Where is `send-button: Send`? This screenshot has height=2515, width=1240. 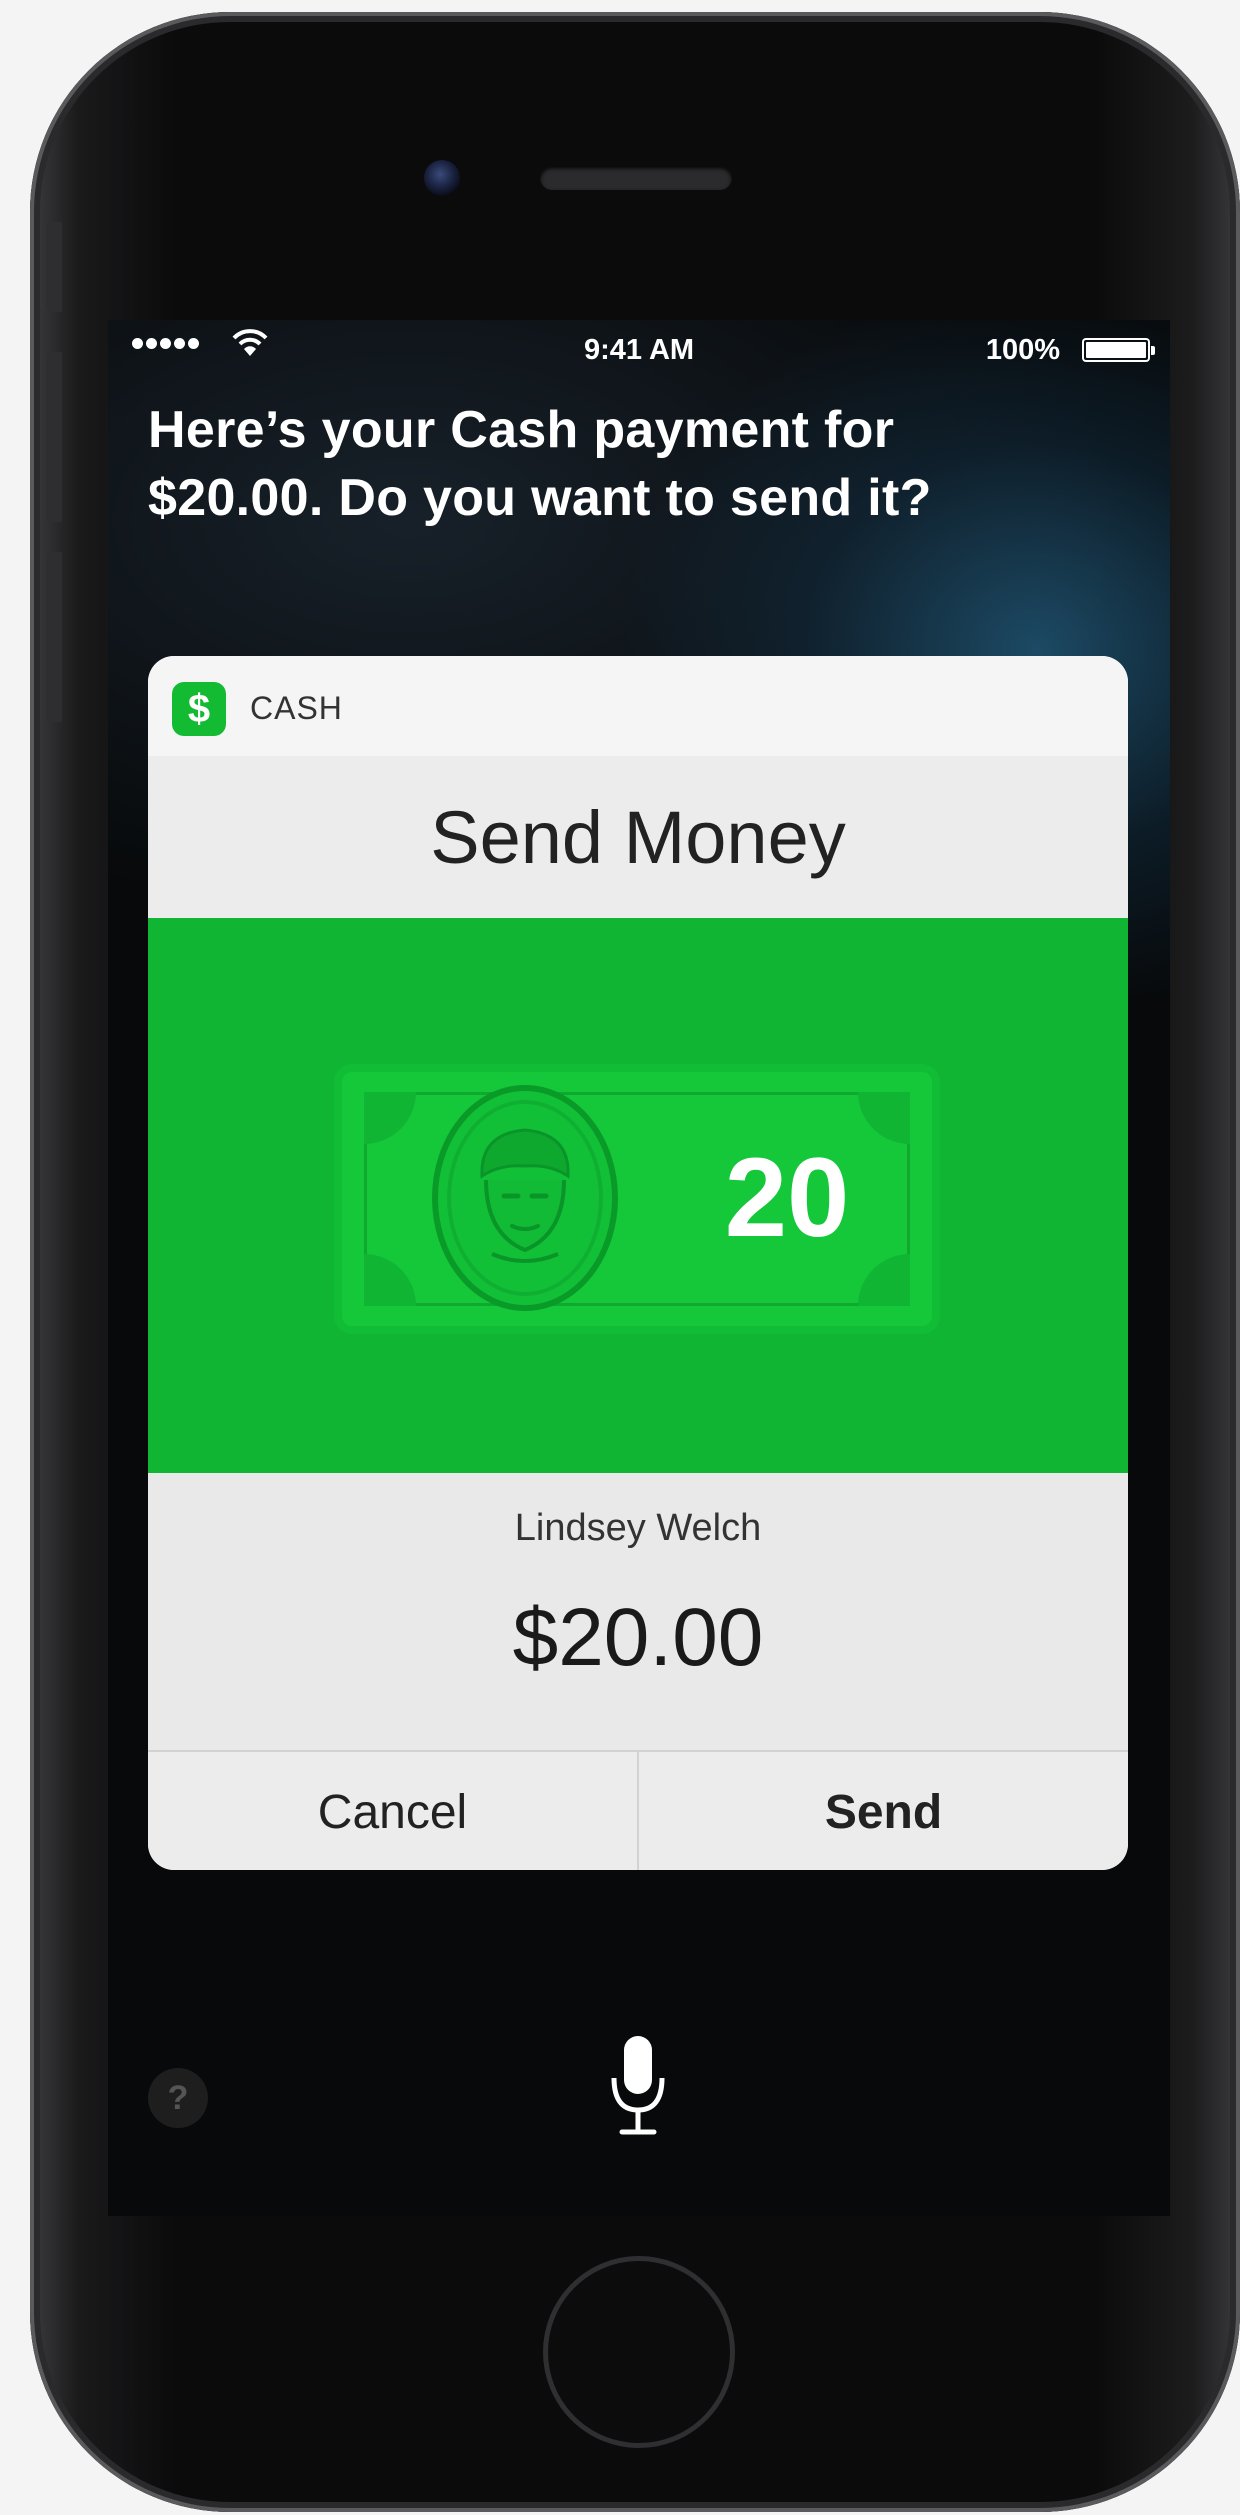
send-button: Send is located at coordinates (882, 1811).